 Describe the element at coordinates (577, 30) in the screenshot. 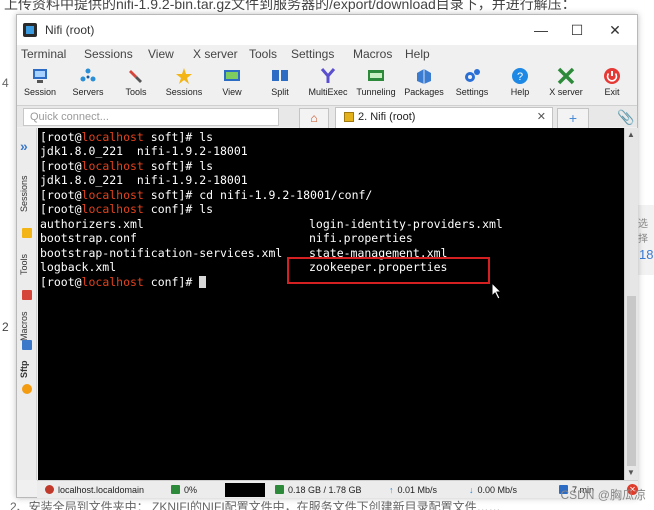

I see `maximize-button: ☐` at that location.